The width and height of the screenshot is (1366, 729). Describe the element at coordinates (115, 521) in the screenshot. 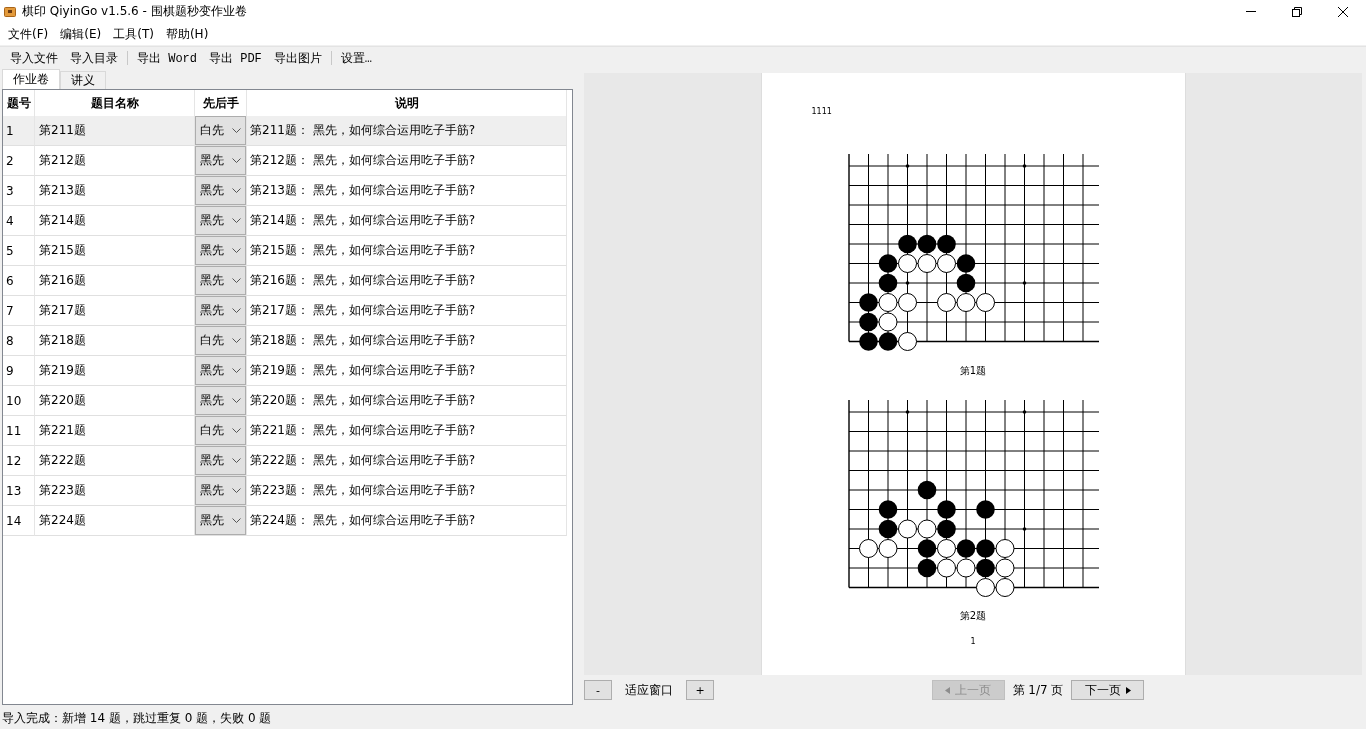

I see `table-cell: 第224题` at that location.